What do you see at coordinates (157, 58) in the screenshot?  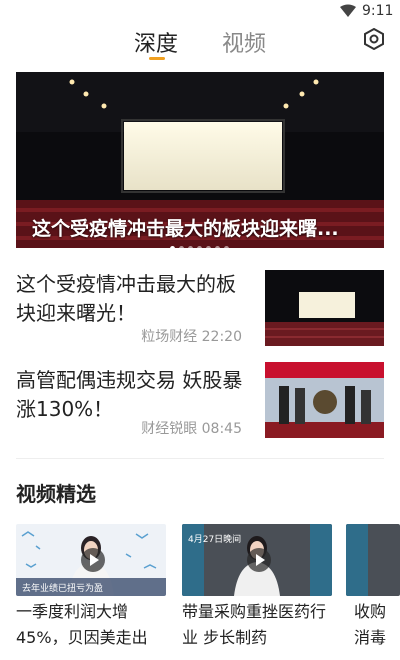 I see `tab-active-indicator` at bounding box center [157, 58].